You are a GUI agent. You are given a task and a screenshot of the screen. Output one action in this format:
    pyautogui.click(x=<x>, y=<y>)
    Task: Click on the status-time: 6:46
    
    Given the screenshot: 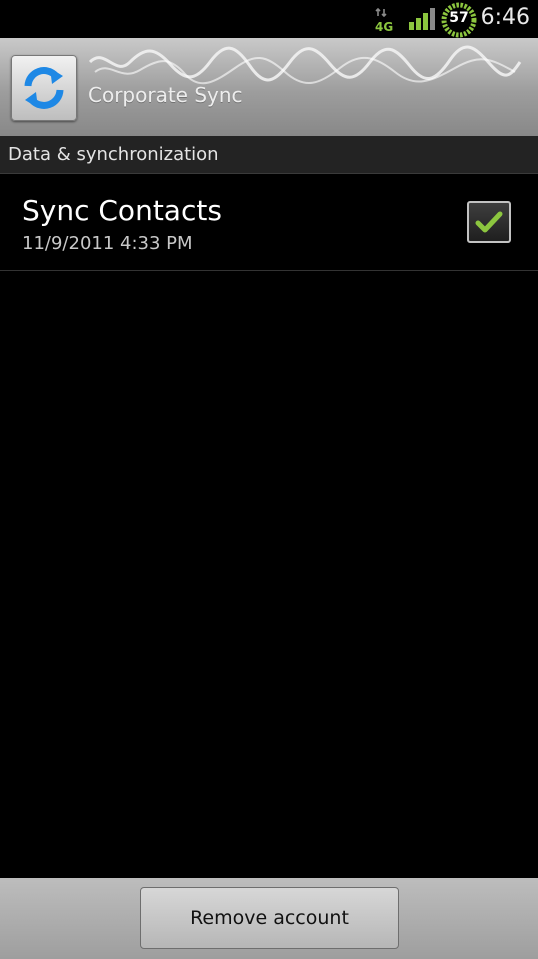 What is the action you would take?
    pyautogui.click(x=505, y=17)
    